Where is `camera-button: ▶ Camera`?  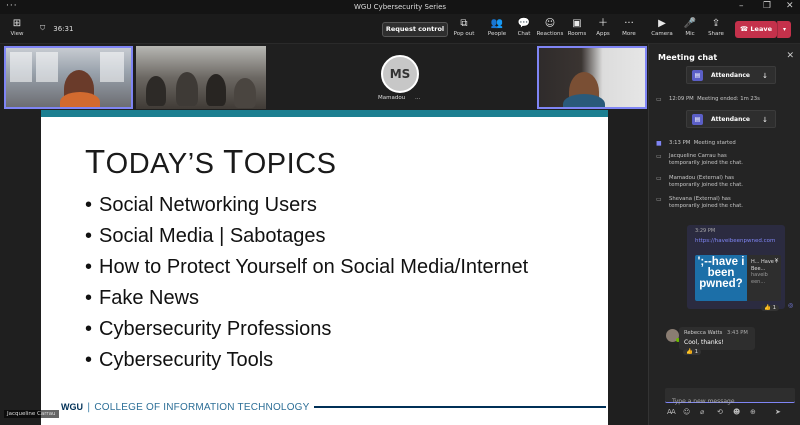 camera-button: ▶ Camera is located at coordinates (662, 27).